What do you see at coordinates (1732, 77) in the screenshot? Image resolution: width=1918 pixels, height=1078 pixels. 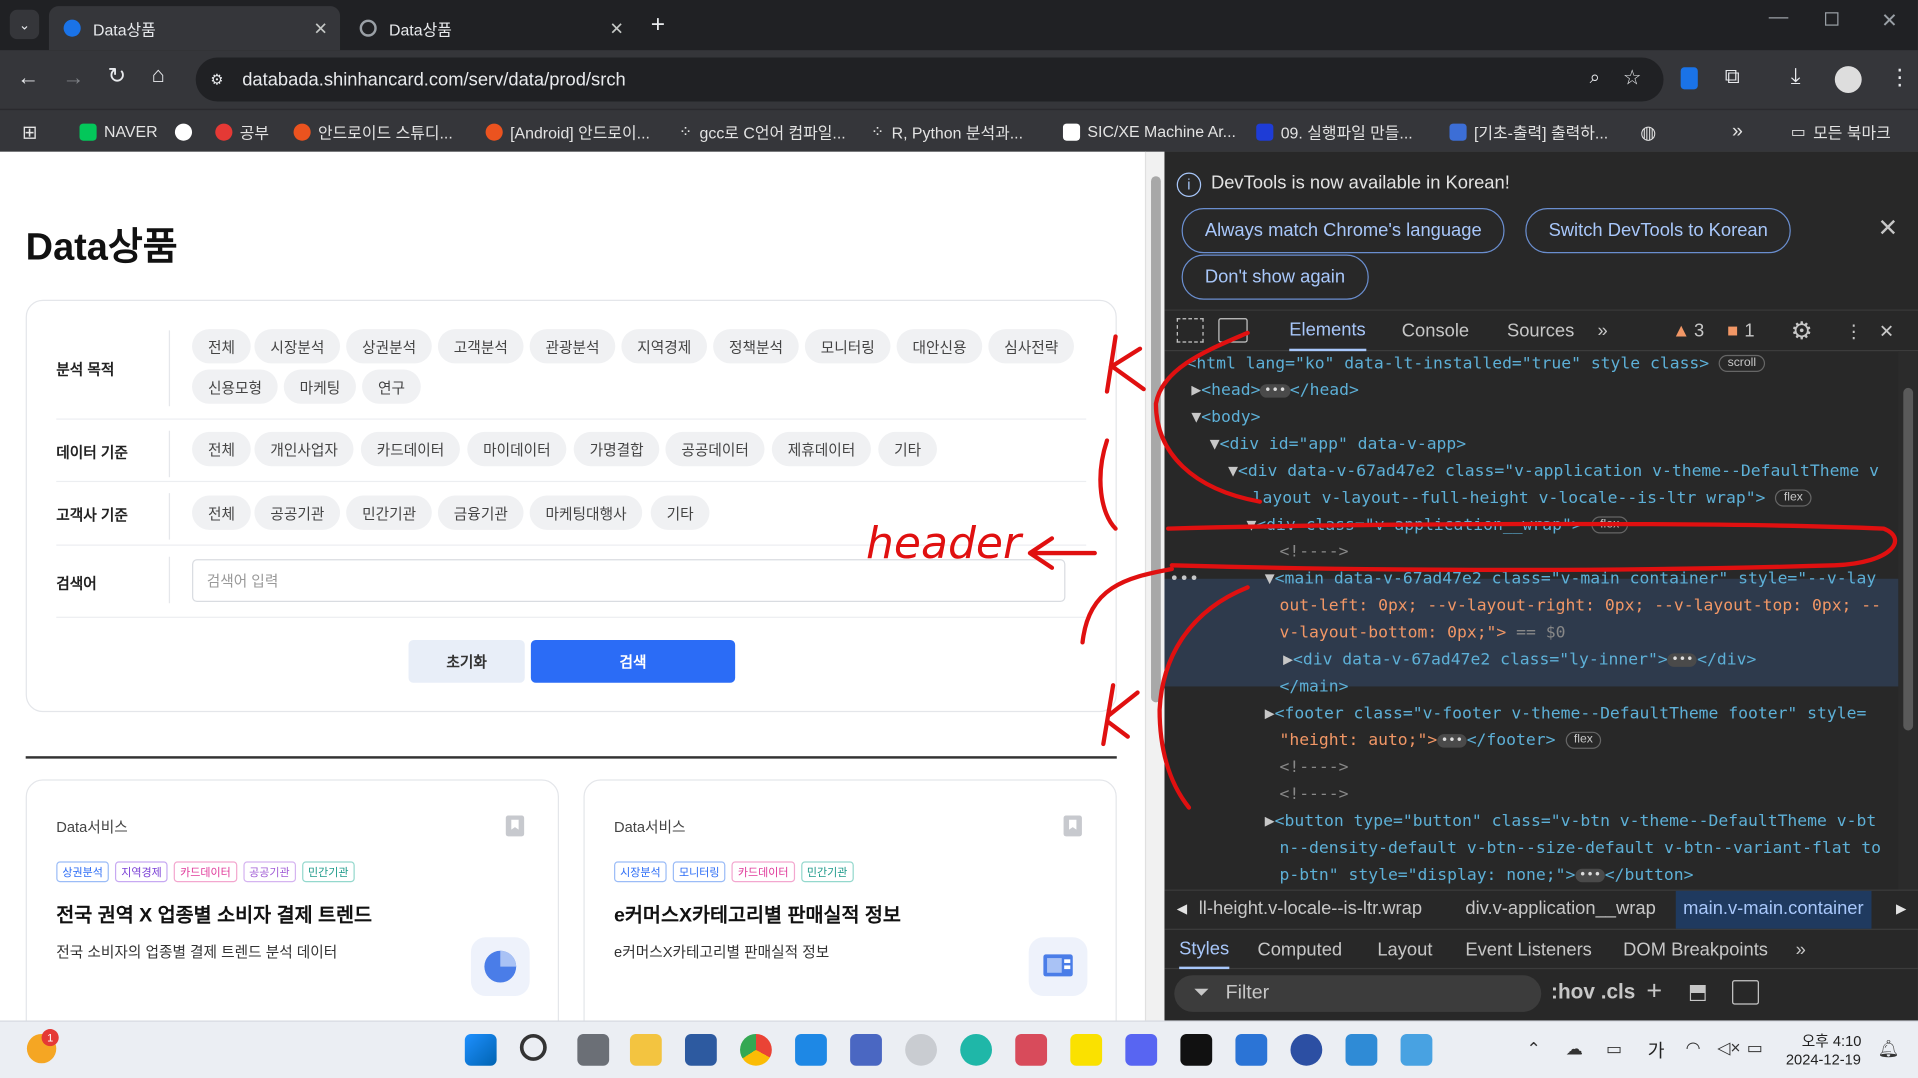 I see `extensions-icon: ⧉` at bounding box center [1732, 77].